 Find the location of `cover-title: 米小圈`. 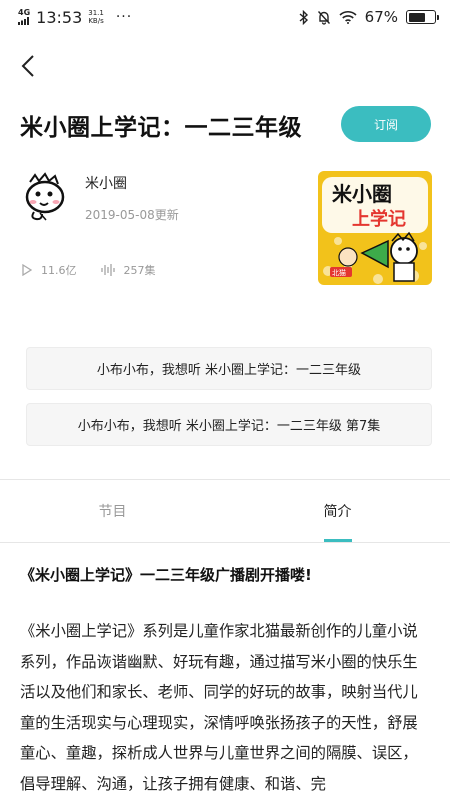

cover-title: 米小圈 is located at coordinates (362, 194).